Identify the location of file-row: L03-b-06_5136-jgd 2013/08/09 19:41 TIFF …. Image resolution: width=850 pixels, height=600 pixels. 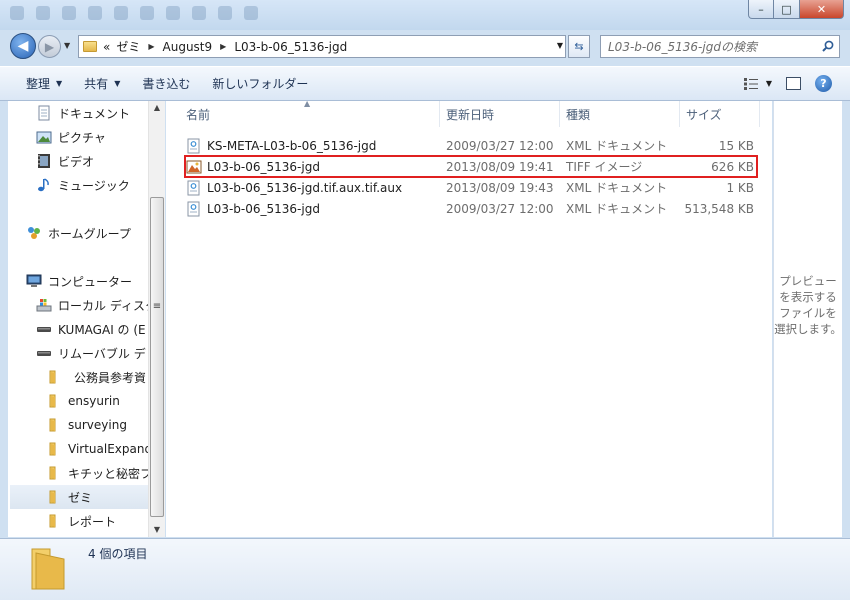
(469, 166).